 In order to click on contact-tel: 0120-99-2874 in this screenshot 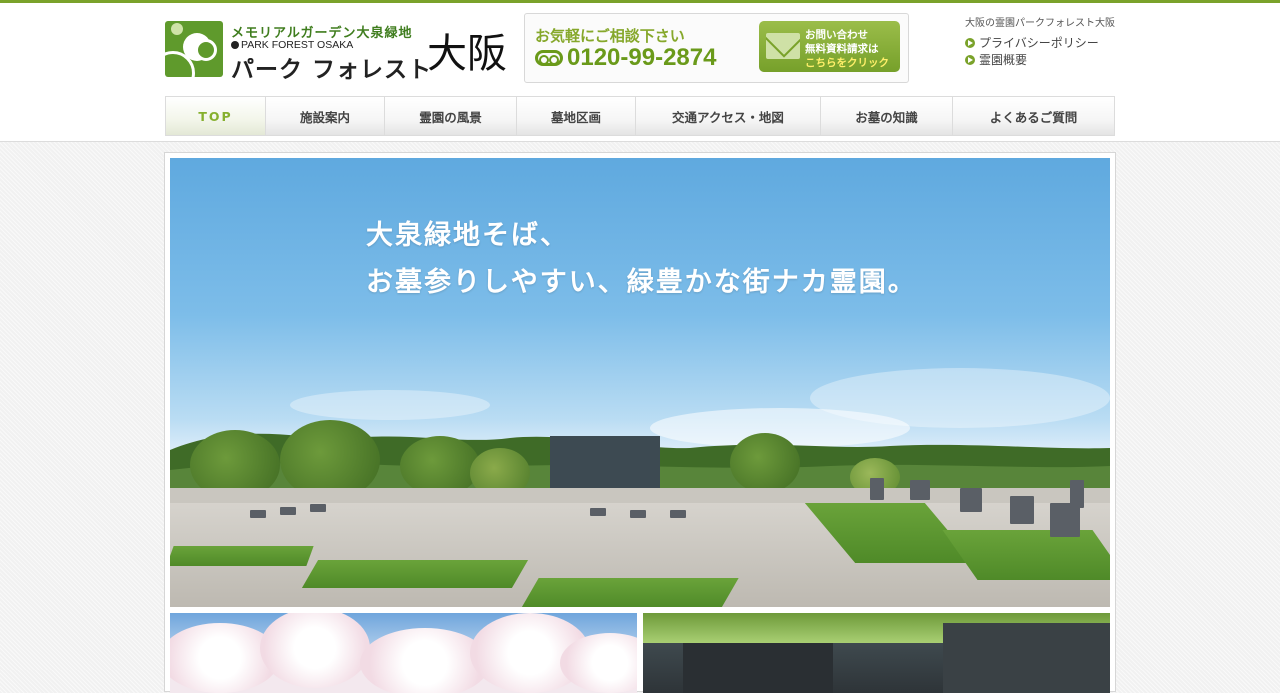, I will do `click(625, 58)`.